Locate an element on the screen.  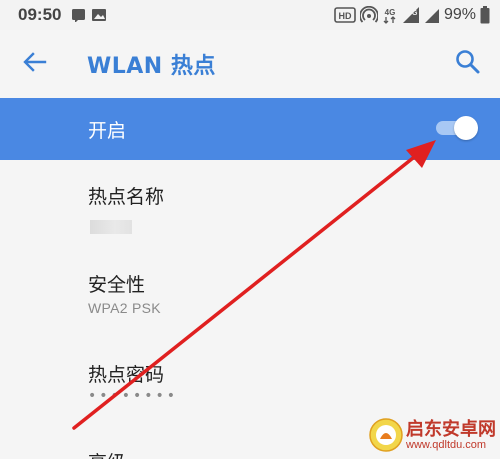
watermark-text: 启东安卓网 is located at coordinates (451, 429).